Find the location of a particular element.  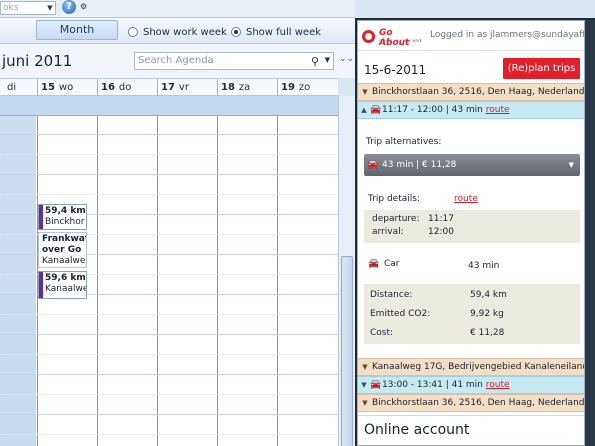

appointment-location: Binckhor is located at coordinates (65, 222).